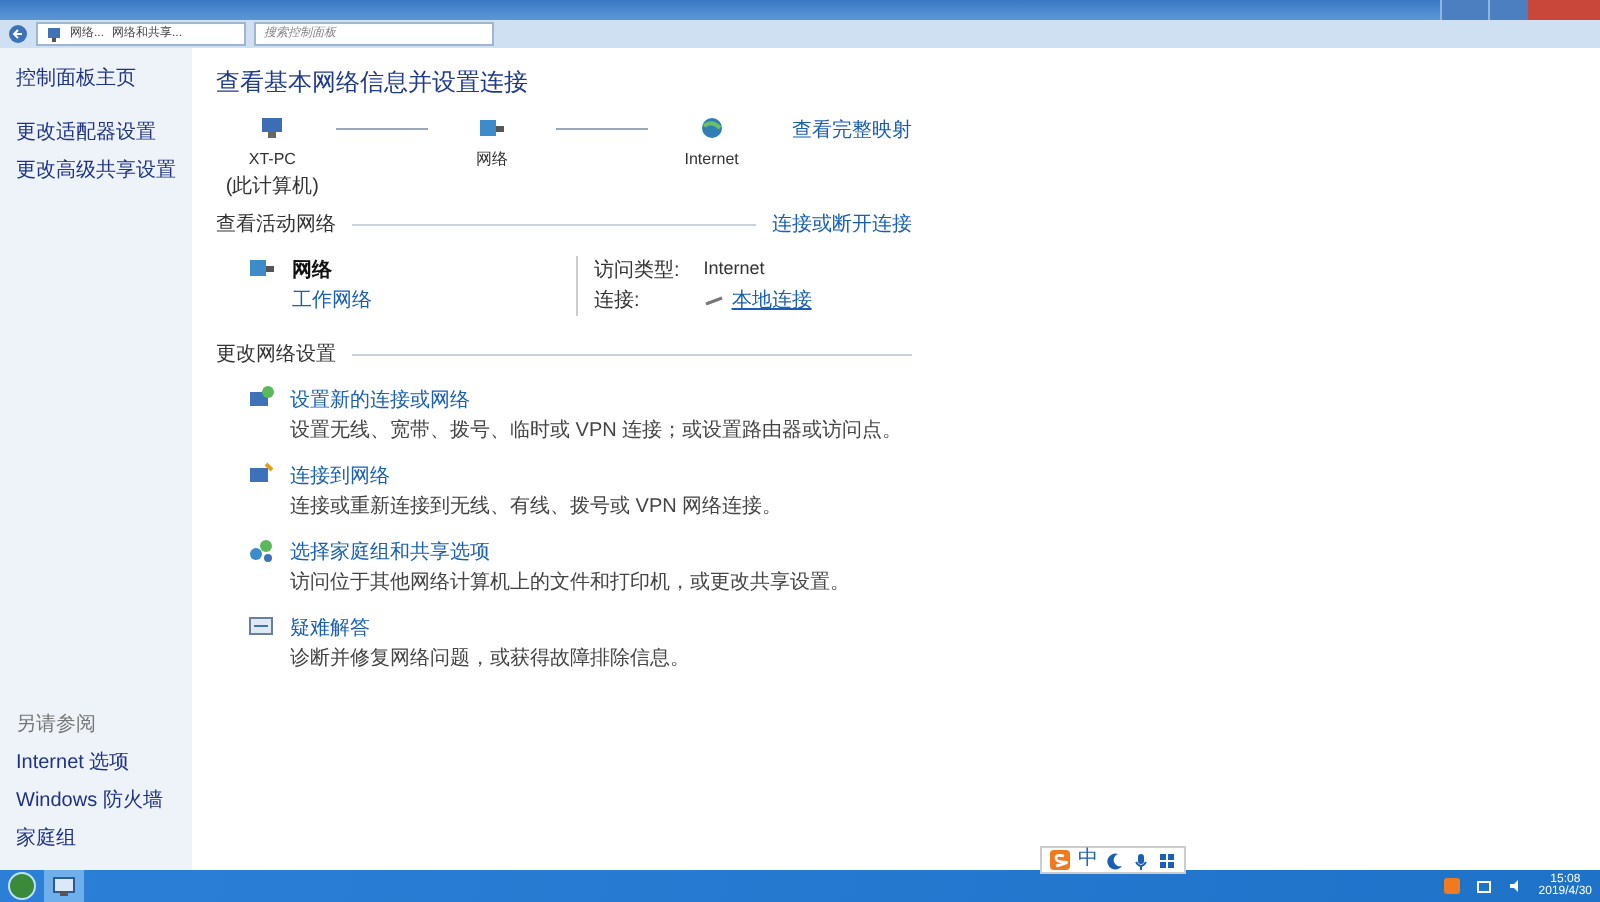  Describe the element at coordinates (96, 763) in the screenshot. I see `sidebar-link: Internet 选项` at that location.